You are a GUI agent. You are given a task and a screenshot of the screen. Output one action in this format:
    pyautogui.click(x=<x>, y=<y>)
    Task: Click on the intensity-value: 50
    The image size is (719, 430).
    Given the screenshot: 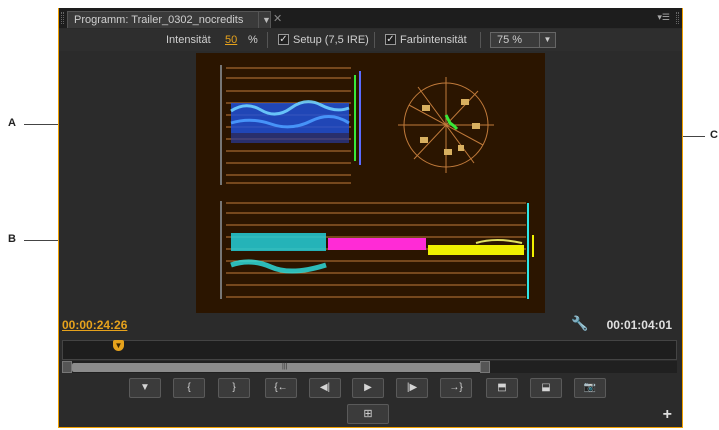 What is the action you would take?
    pyautogui.click(x=231, y=40)
    